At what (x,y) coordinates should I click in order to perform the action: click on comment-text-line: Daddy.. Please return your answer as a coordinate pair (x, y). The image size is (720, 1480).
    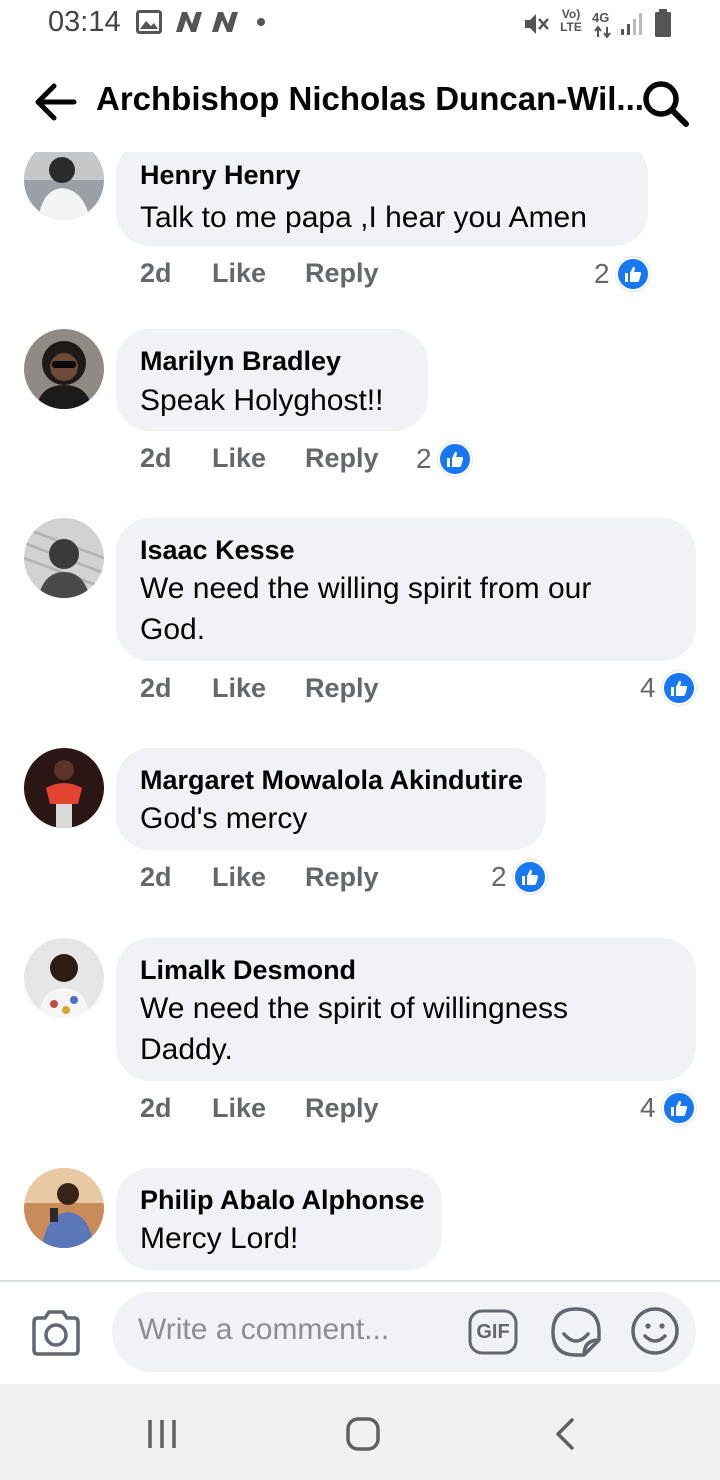
    Looking at the image, I should click on (186, 1049).